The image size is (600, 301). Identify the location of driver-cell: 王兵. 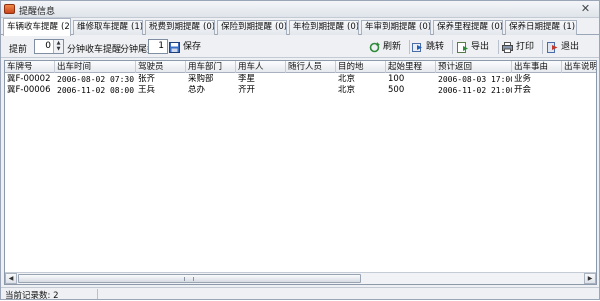
(147, 90).